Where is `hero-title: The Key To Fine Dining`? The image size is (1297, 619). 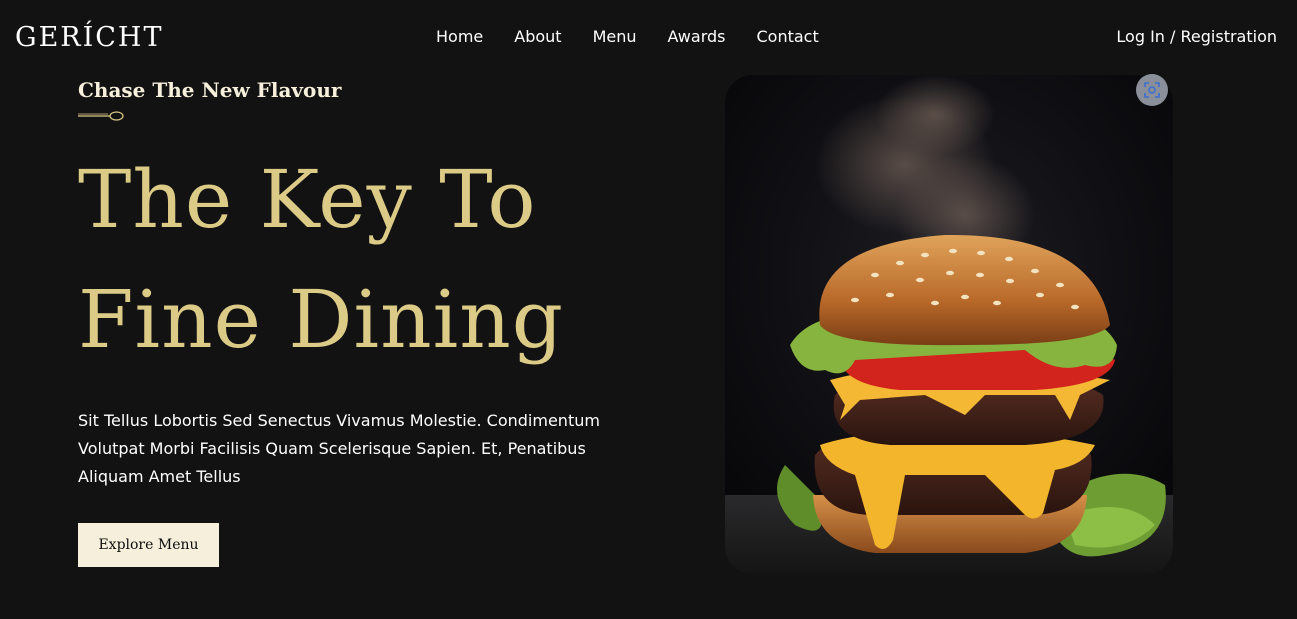
hero-title: The Key To Fine Dining is located at coordinates (321, 260).